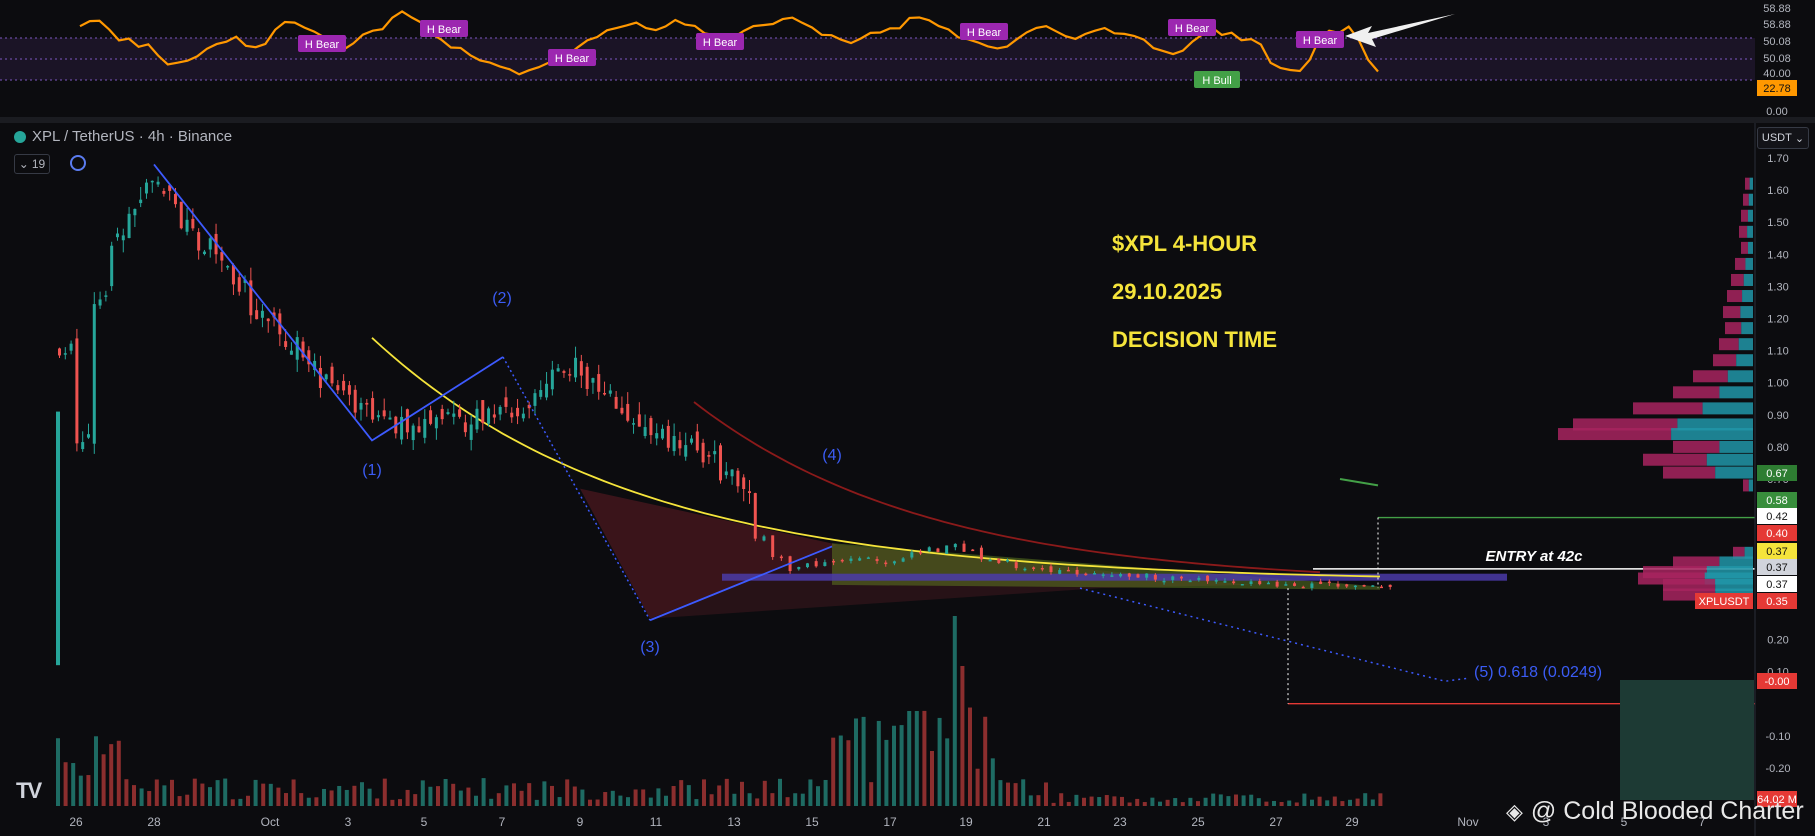 This screenshot has width=1815, height=836. I want to click on time-axis-tick: 21, so click(1044, 822).